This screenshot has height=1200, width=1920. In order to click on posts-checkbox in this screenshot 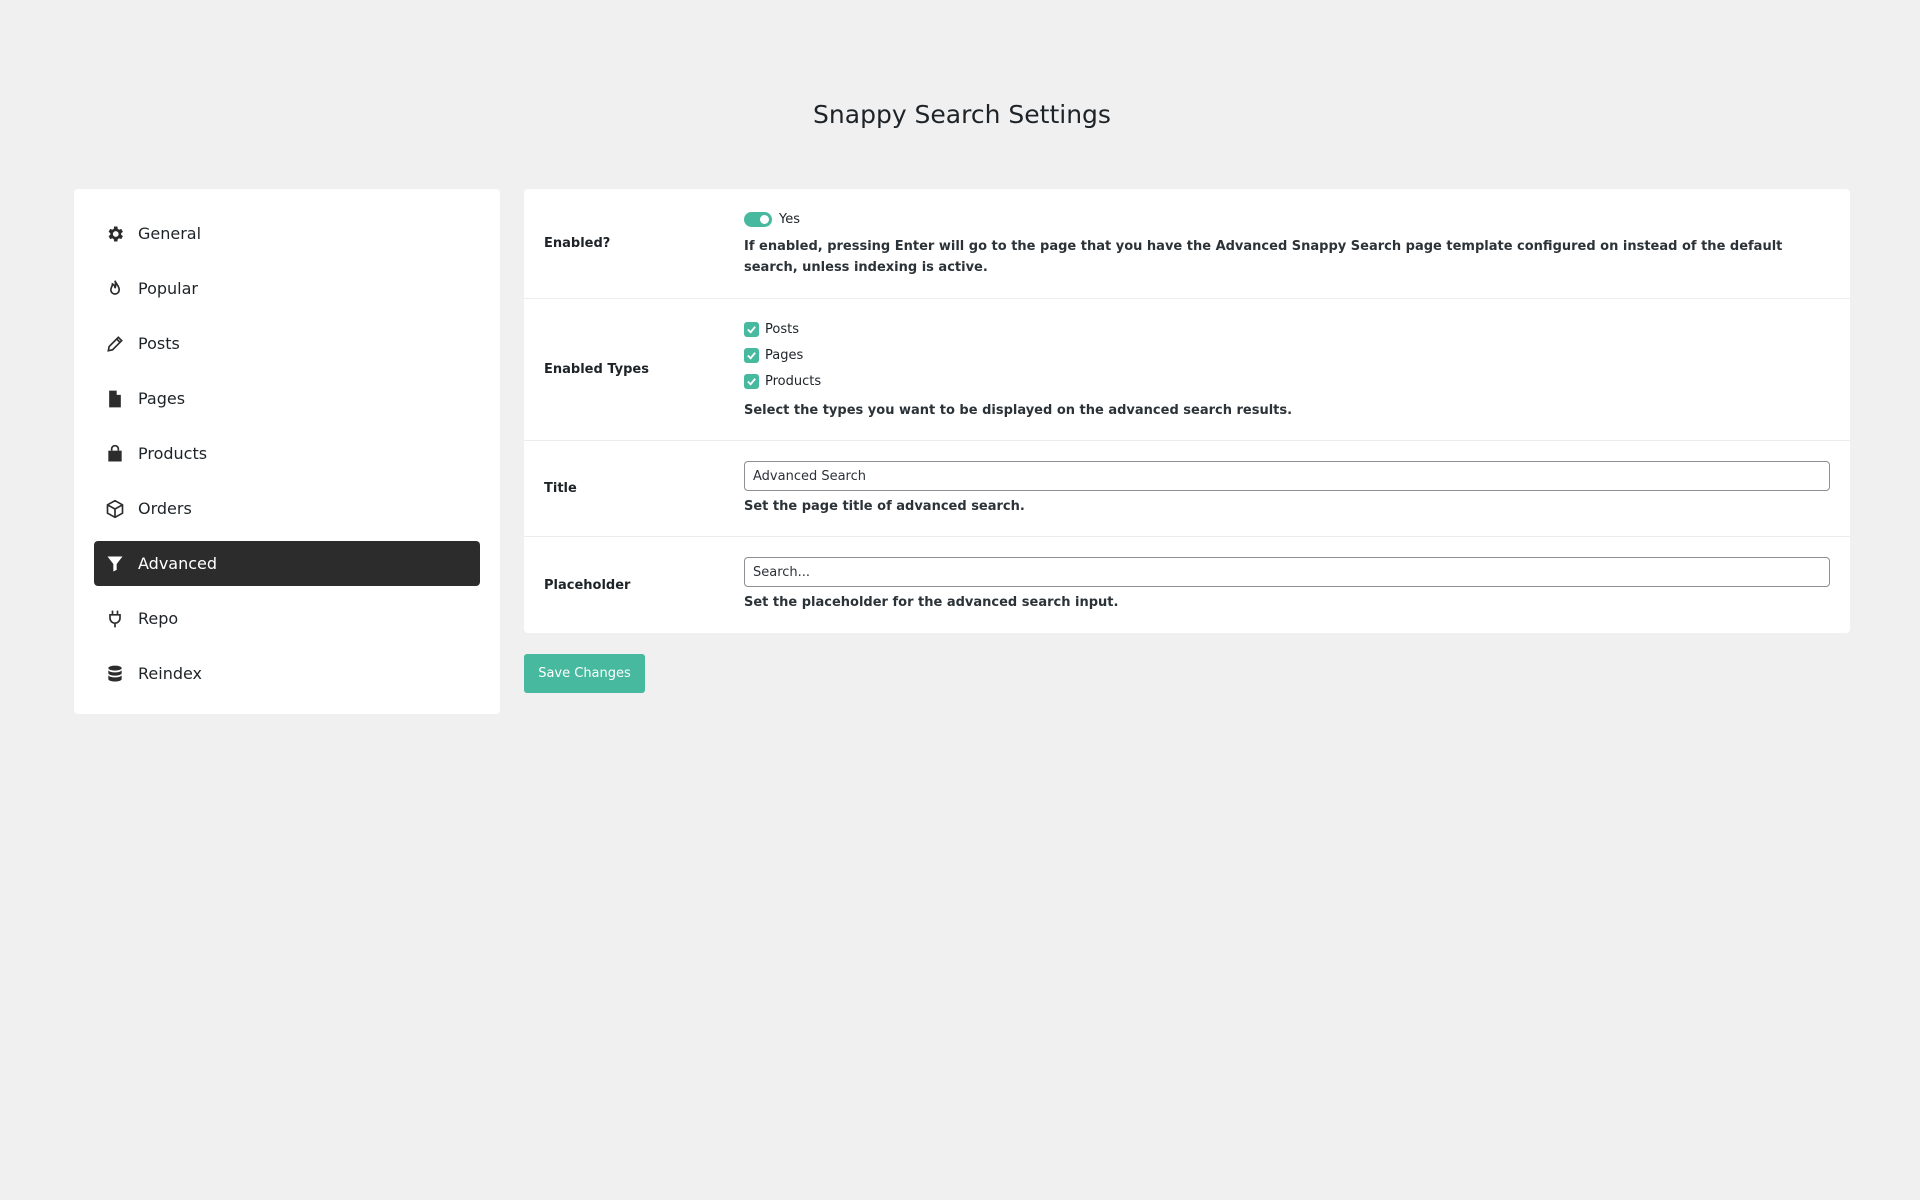, I will do `click(751, 329)`.